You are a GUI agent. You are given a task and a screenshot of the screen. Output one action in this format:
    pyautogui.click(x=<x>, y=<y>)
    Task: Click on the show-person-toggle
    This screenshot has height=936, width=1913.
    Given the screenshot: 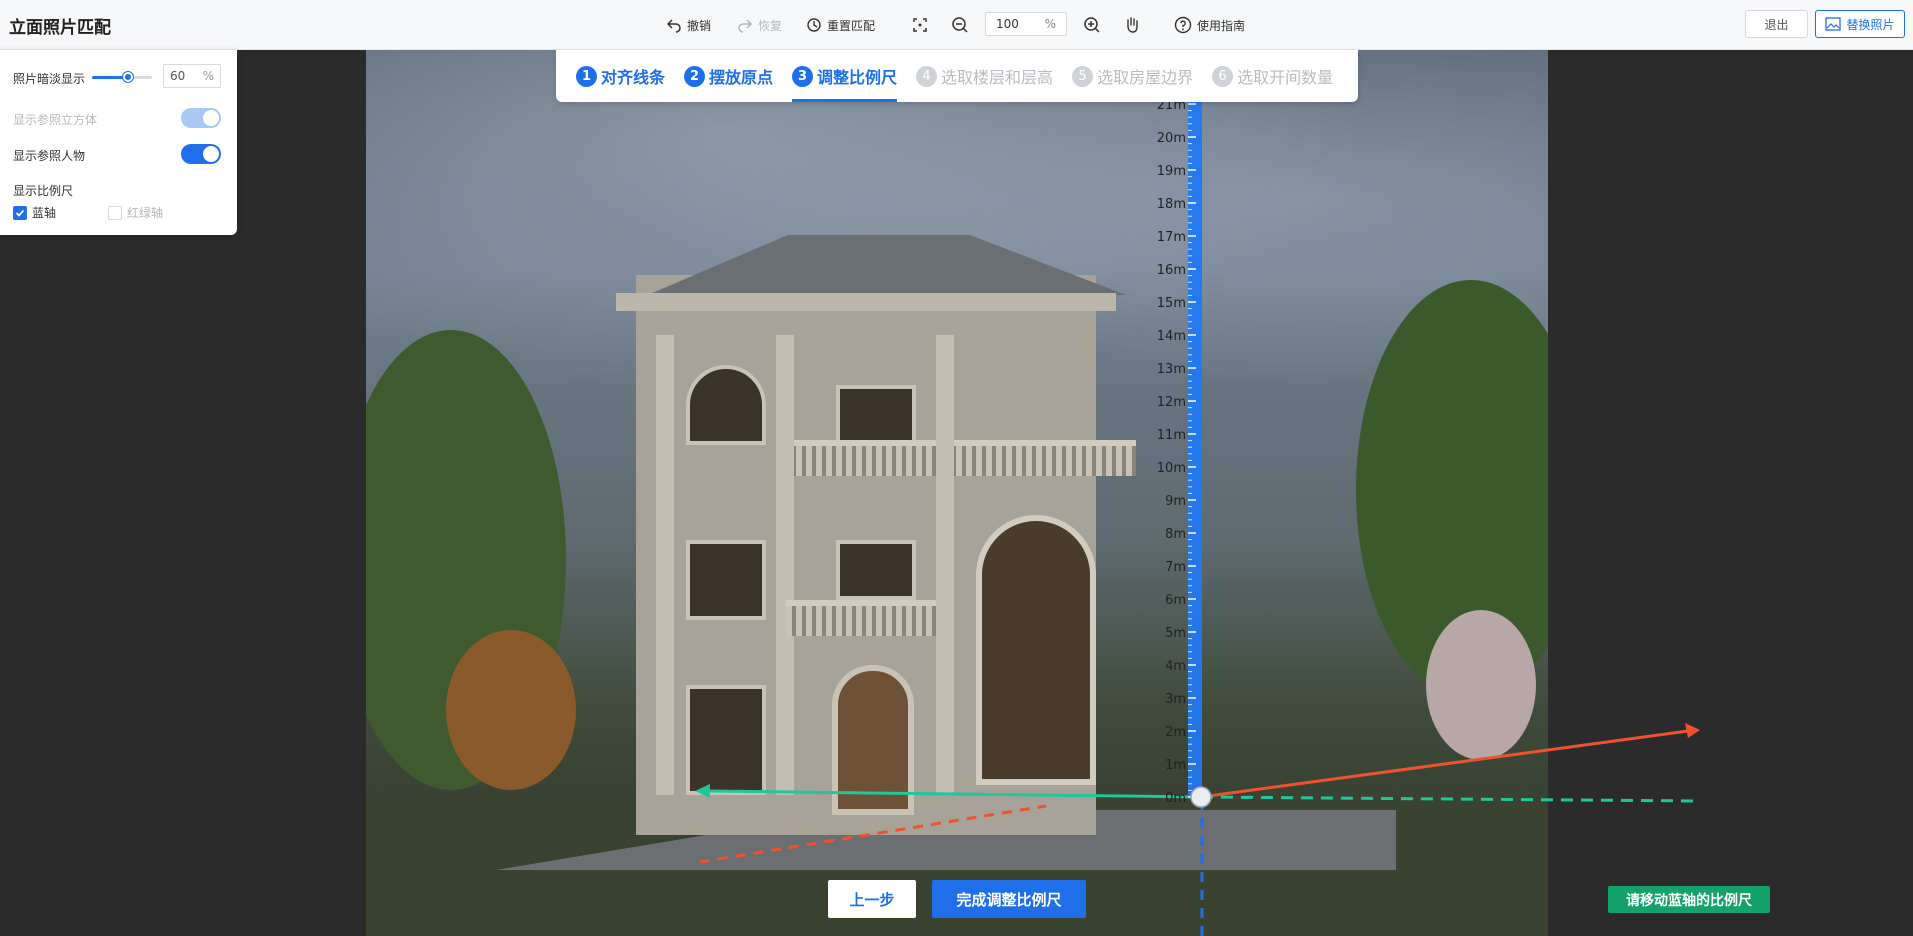 What is the action you would take?
    pyautogui.click(x=201, y=154)
    